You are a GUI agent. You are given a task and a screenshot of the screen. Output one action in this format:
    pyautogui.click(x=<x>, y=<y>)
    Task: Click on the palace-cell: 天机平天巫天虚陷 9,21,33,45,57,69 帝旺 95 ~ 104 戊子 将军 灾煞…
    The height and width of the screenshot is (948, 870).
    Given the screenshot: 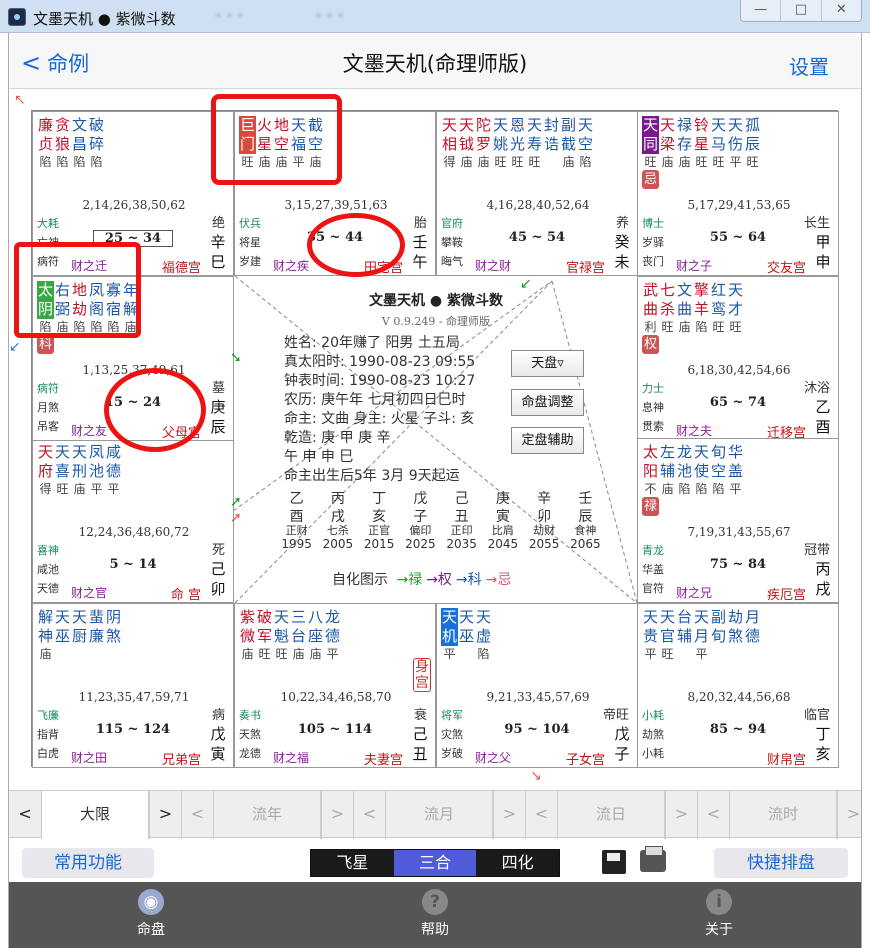 What is the action you would take?
    pyautogui.click(x=537, y=685)
    